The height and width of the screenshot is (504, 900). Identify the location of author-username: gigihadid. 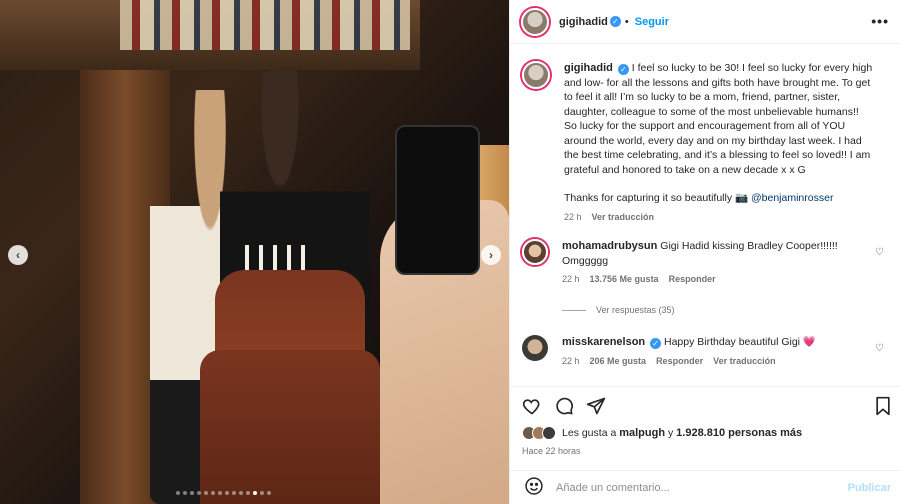
(583, 22).